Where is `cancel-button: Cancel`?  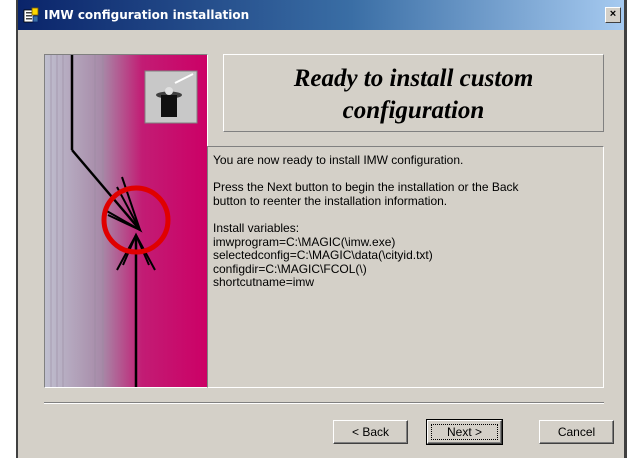 cancel-button: Cancel is located at coordinates (576, 432).